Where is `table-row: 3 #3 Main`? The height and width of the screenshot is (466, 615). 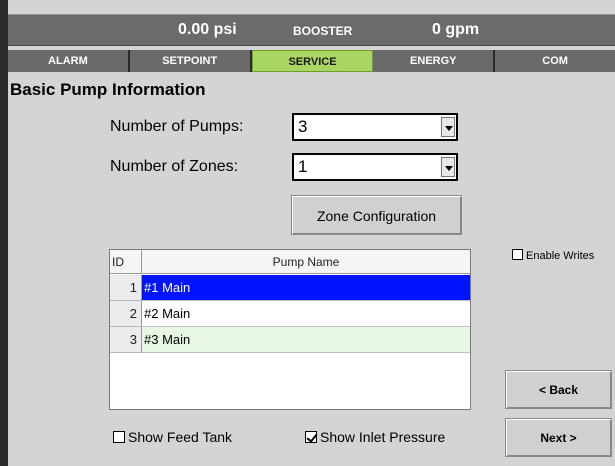
table-row: 3 #3 Main is located at coordinates (290, 340).